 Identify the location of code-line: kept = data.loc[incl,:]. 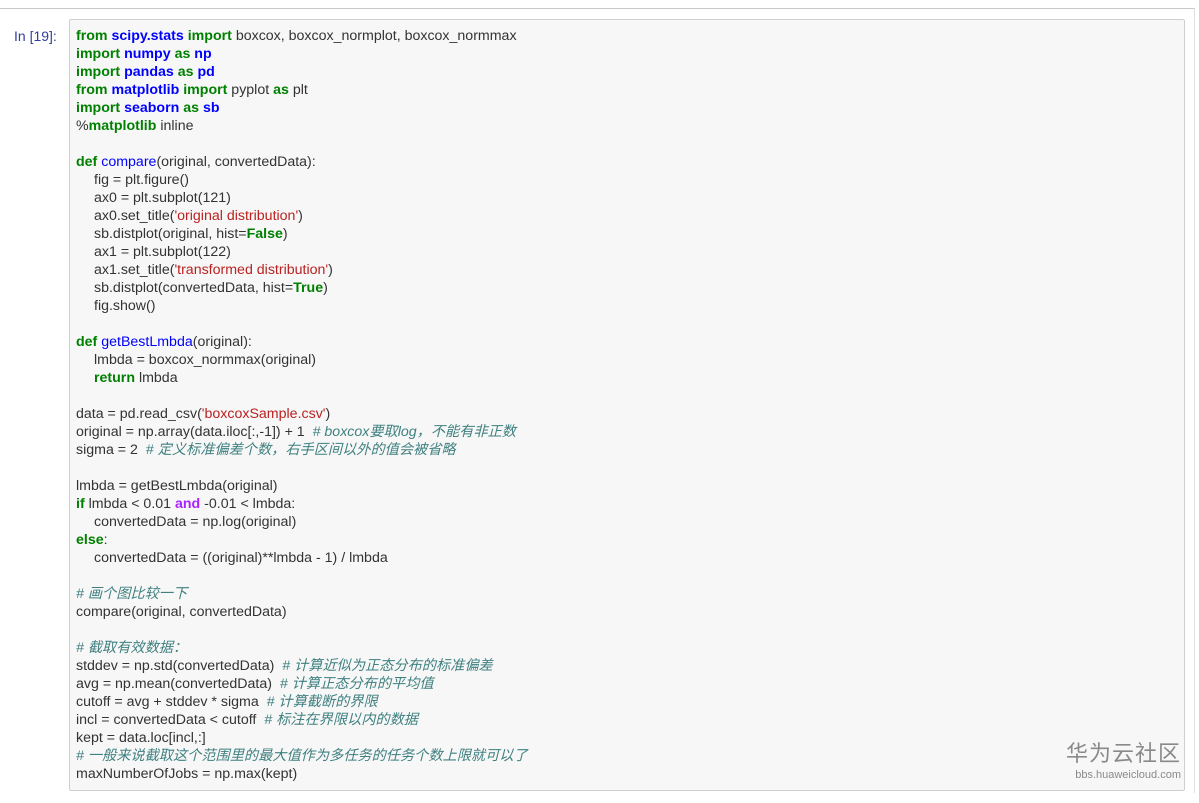
(302, 738).